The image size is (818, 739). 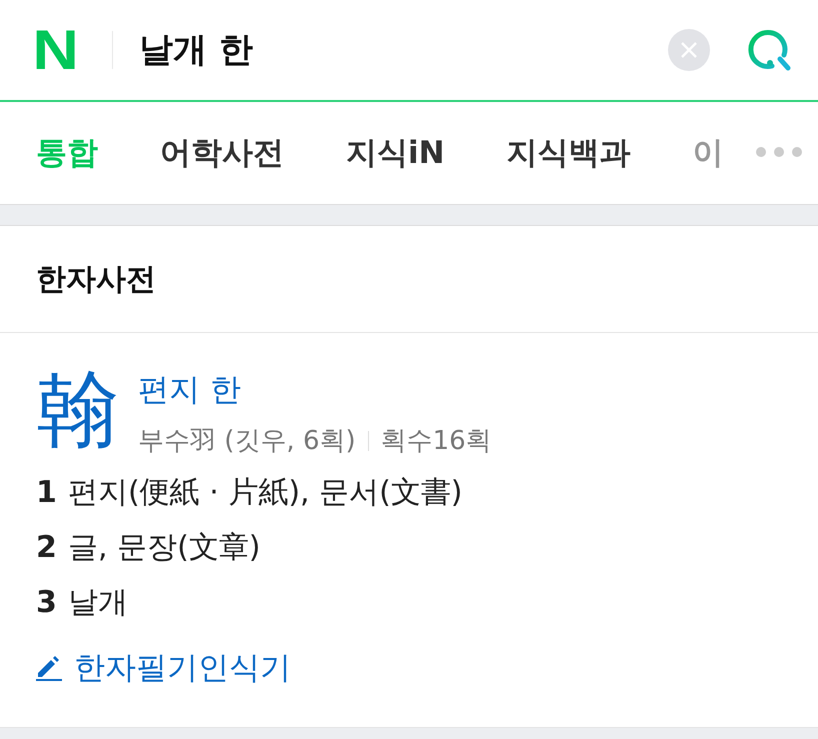 I want to click on tab: 지식백과, so click(x=568, y=153).